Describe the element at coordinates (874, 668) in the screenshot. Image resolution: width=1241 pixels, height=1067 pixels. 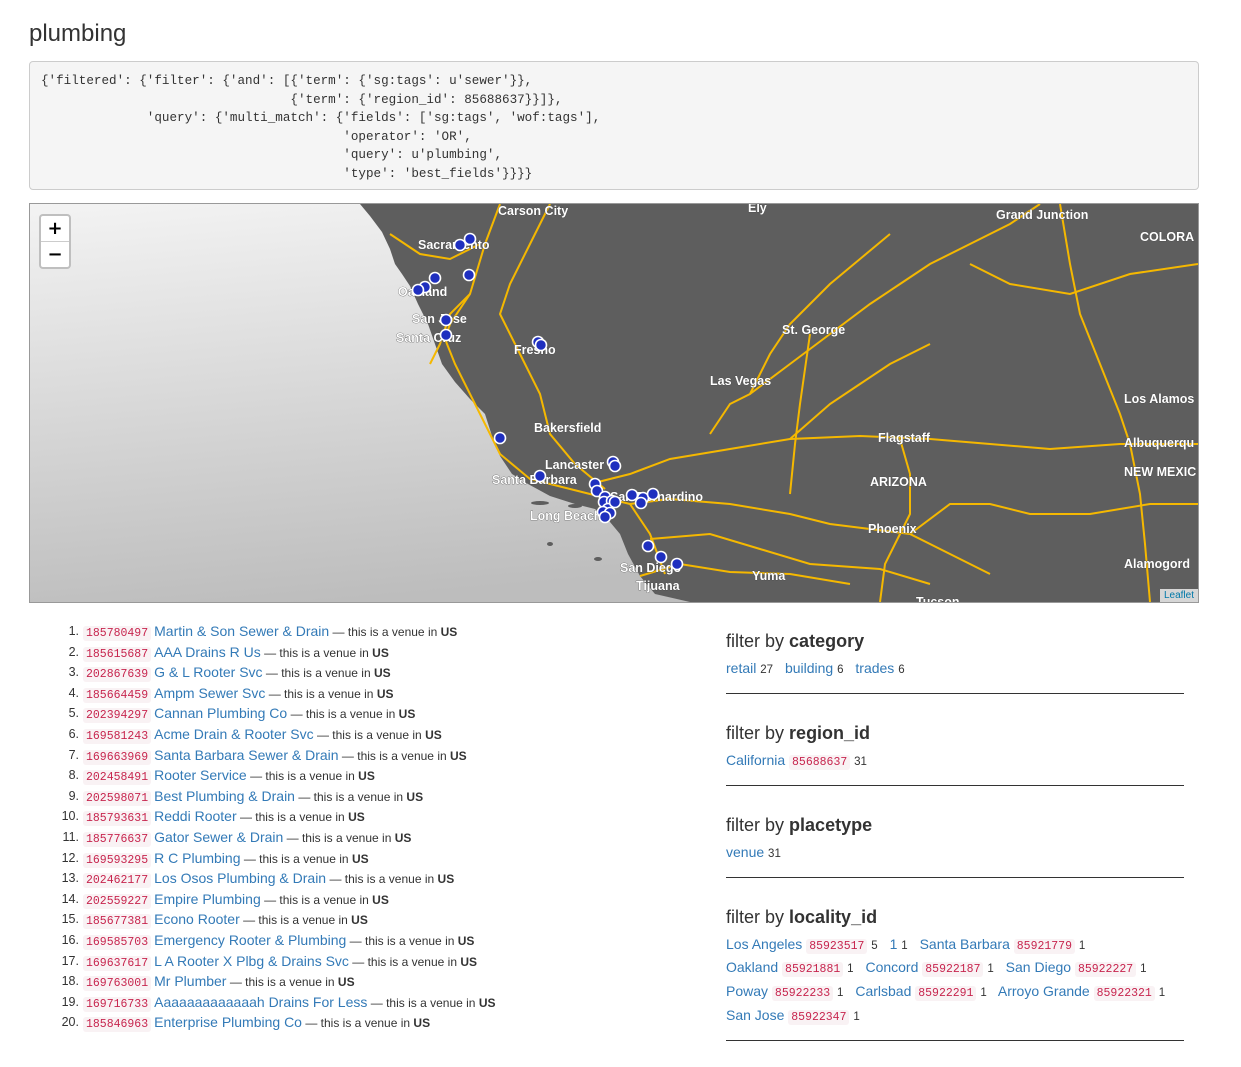
I see `facet-item-link: trades` at that location.